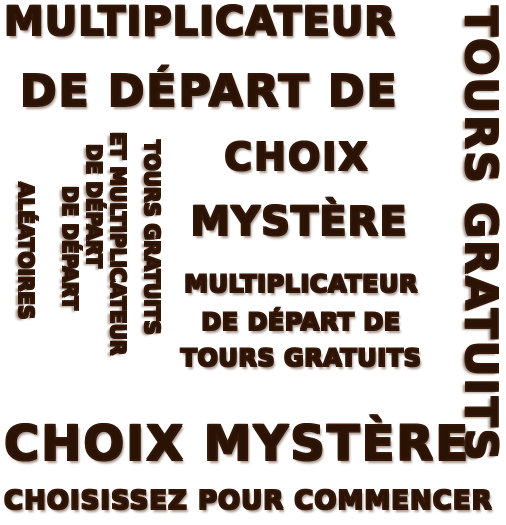 Image resolution: width=506 pixels, height=525 pixels. I want to click on column-and-multiplier: et Multiplicateur, so click(117, 243).